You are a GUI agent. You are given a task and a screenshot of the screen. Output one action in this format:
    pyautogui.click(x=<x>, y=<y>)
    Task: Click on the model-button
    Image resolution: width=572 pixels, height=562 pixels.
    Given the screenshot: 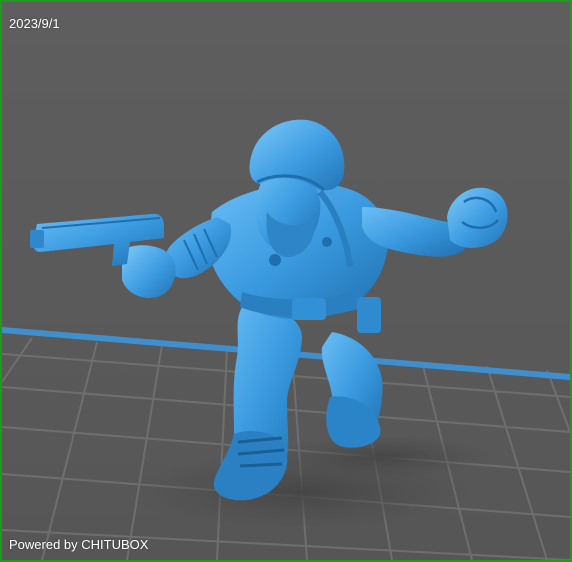 What is the action you would take?
    pyautogui.click(x=275, y=260)
    